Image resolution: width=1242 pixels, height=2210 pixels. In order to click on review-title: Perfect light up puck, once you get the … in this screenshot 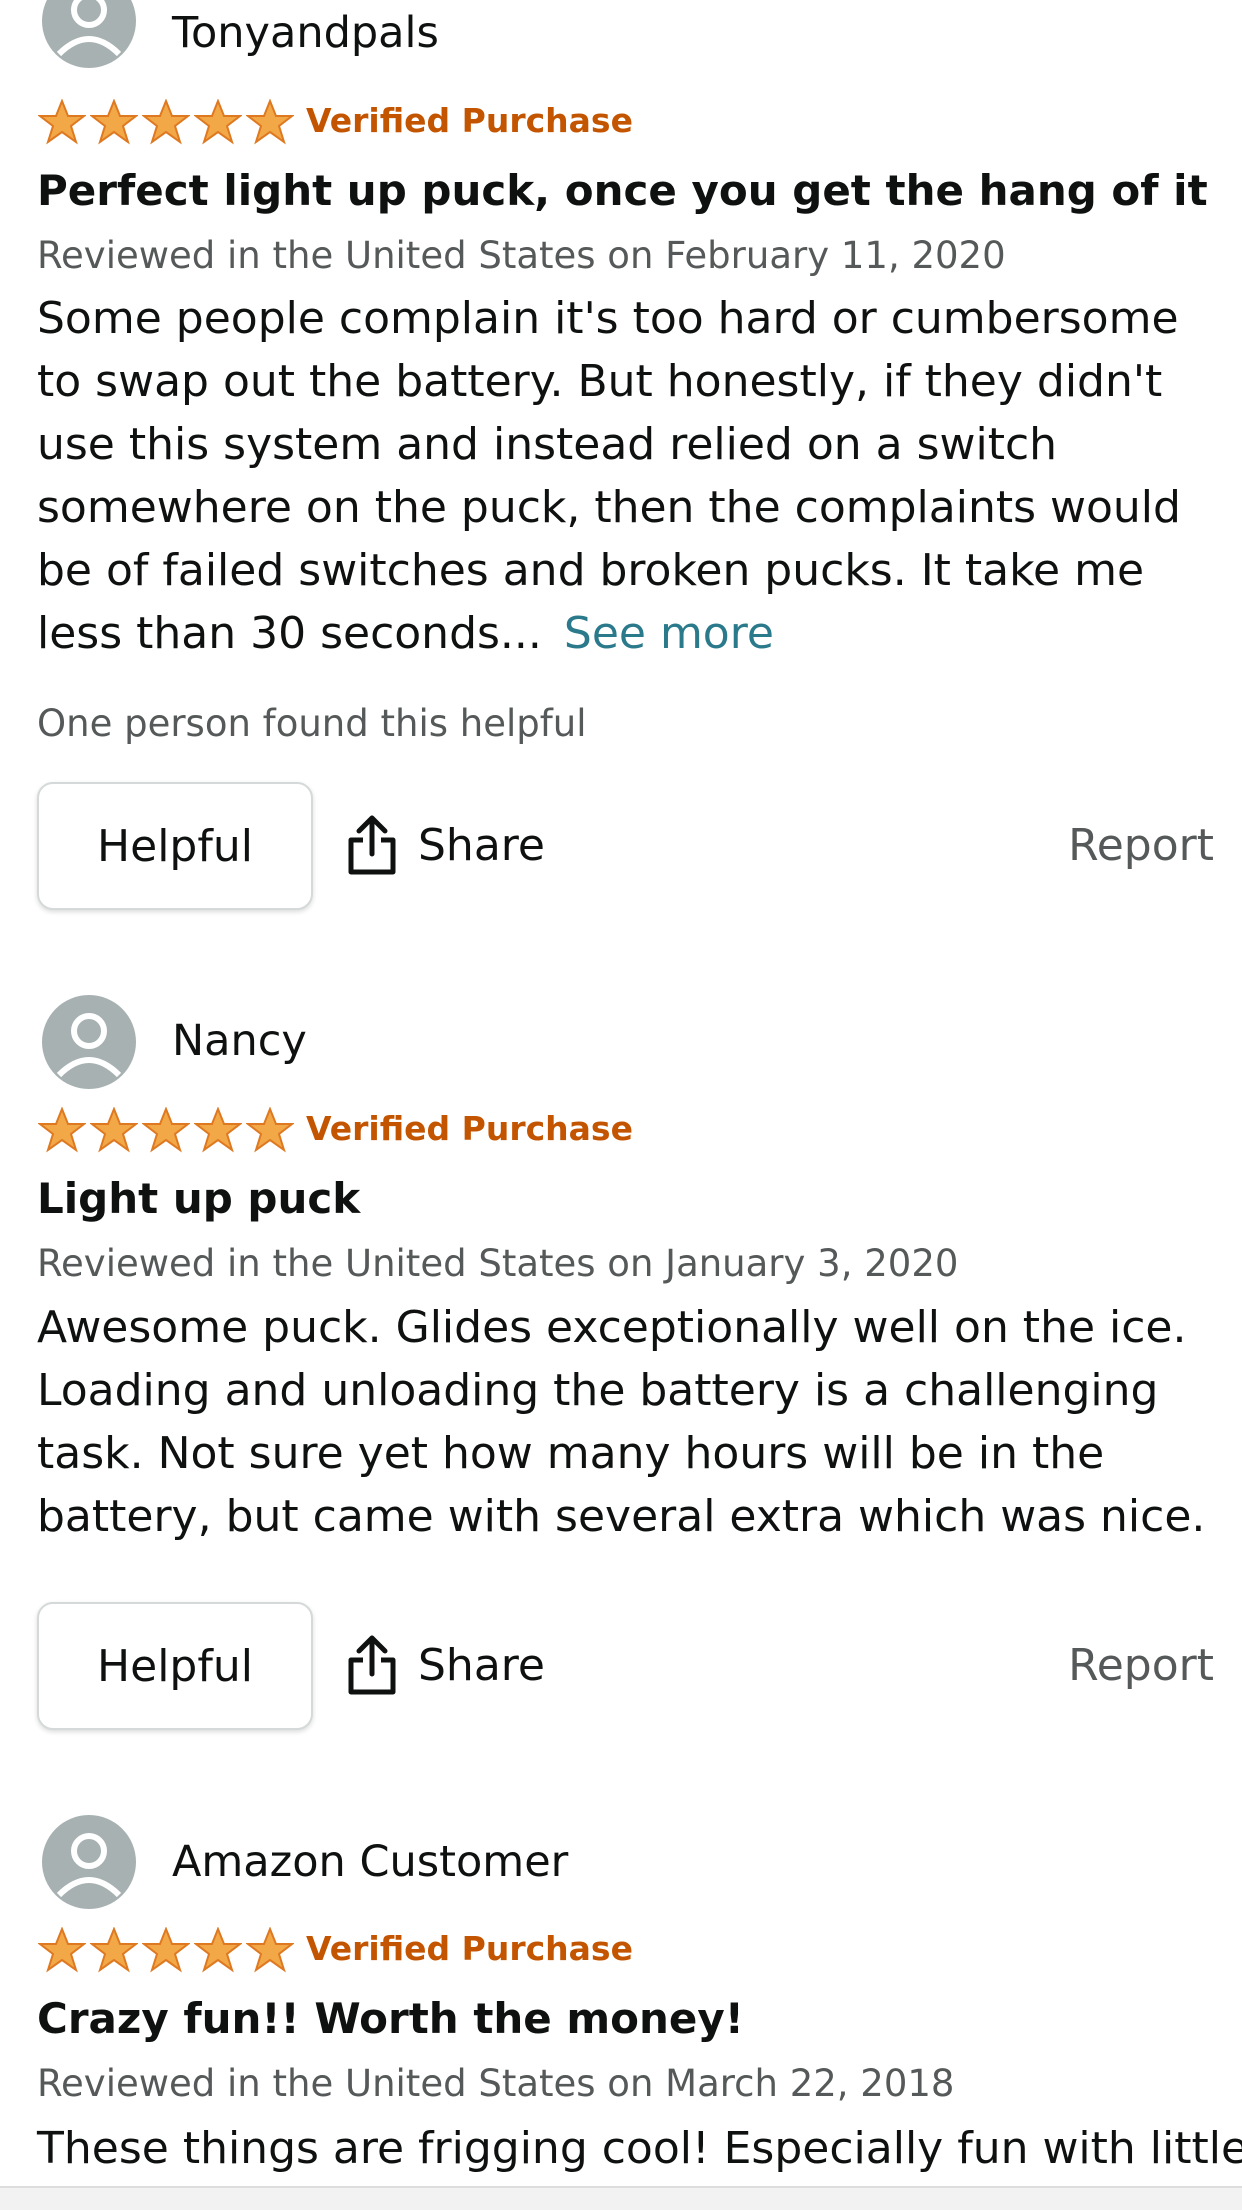, I will do `click(622, 190)`.